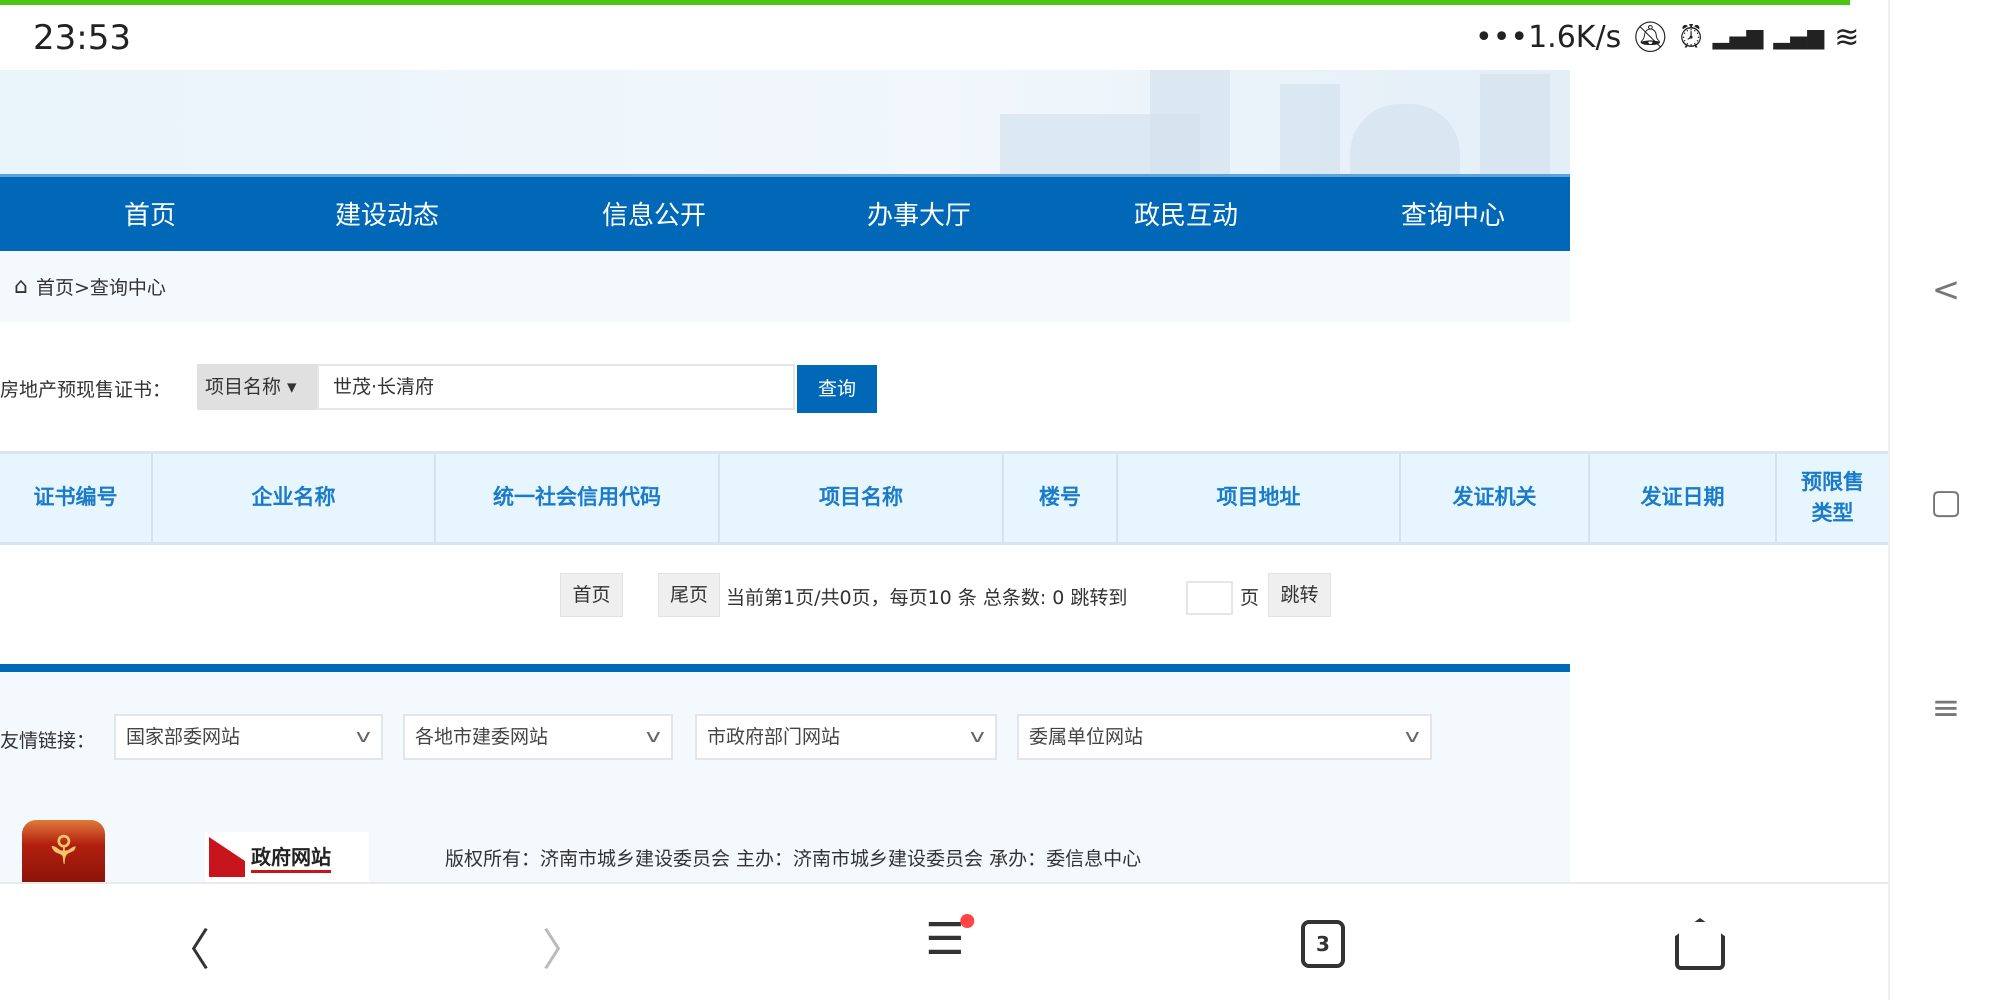 The image size is (2000, 1000). What do you see at coordinates (1250, 598) in the screenshot?
I see `page-unit: 页` at bounding box center [1250, 598].